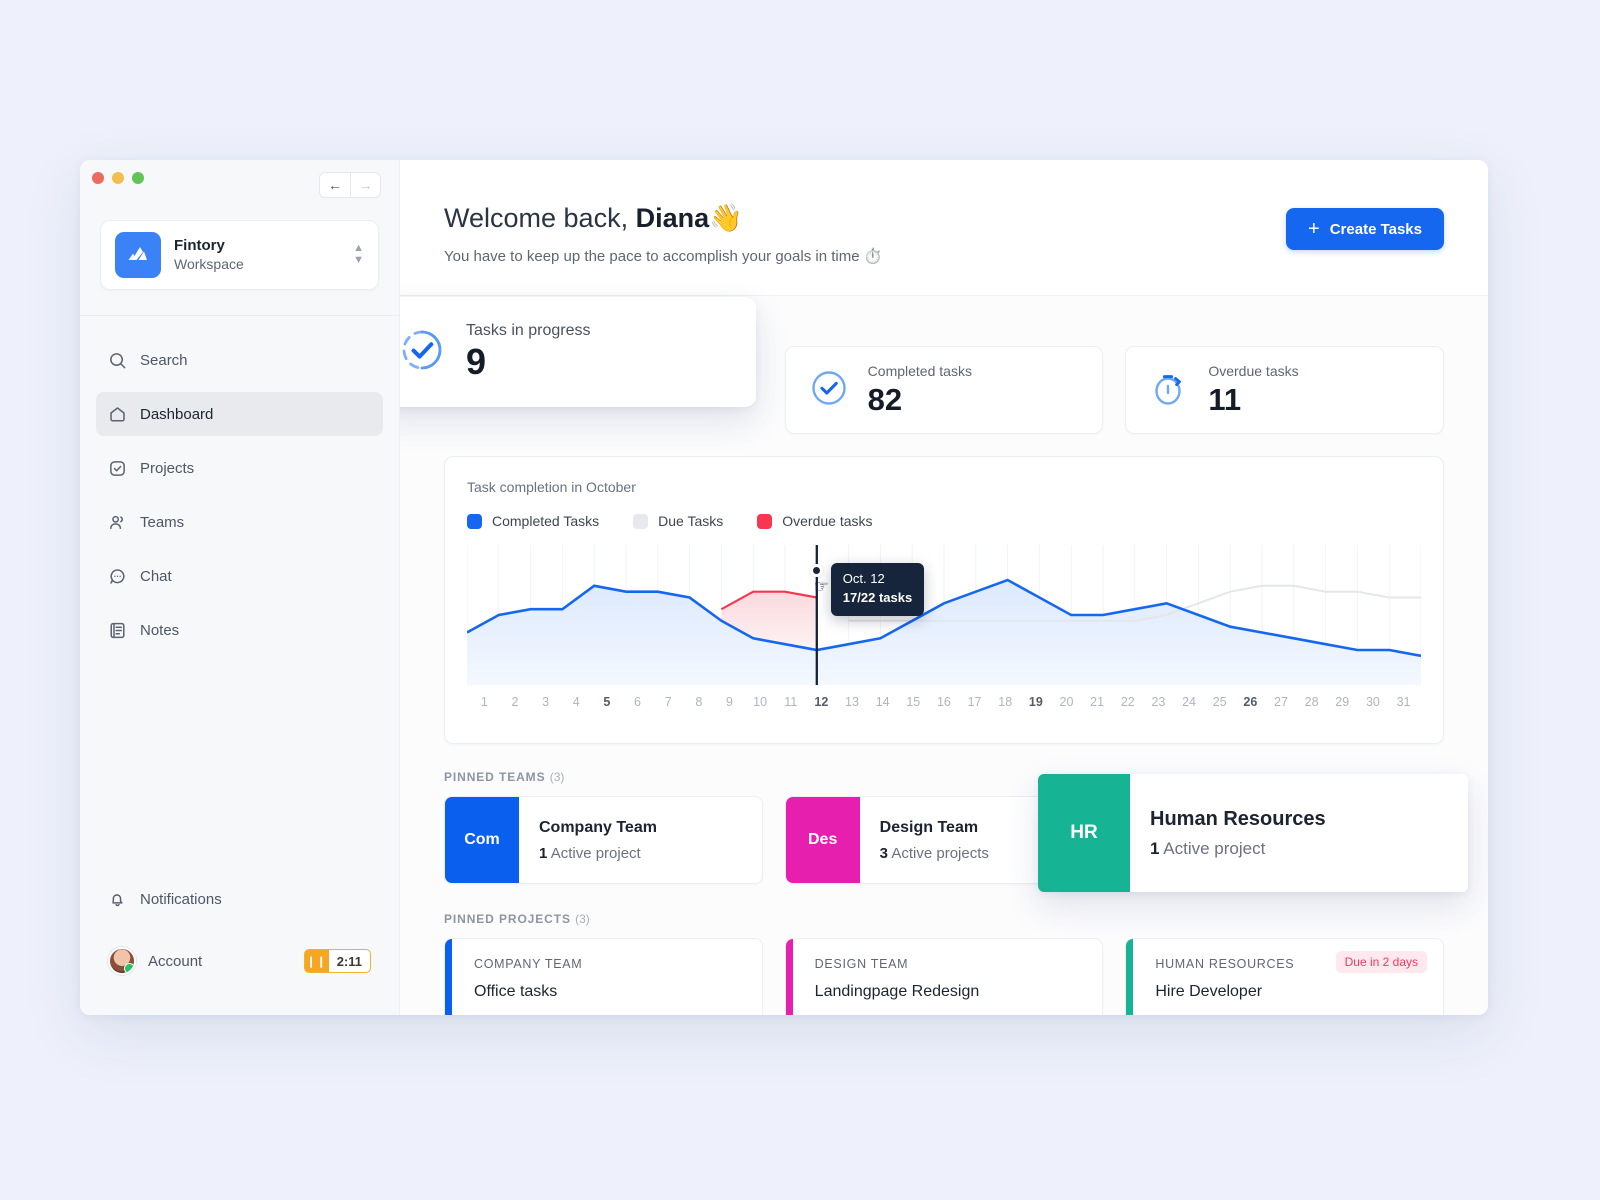  What do you see at coordinates (582, 919) in the screenshot?
I see `pinned-projects-count: (3)` at bounding box center [582, 919].